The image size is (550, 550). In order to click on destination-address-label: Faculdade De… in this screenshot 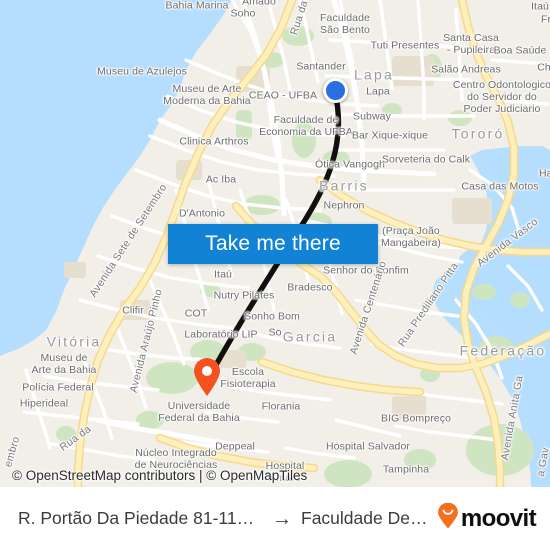, I will do `click(364, 518)`.